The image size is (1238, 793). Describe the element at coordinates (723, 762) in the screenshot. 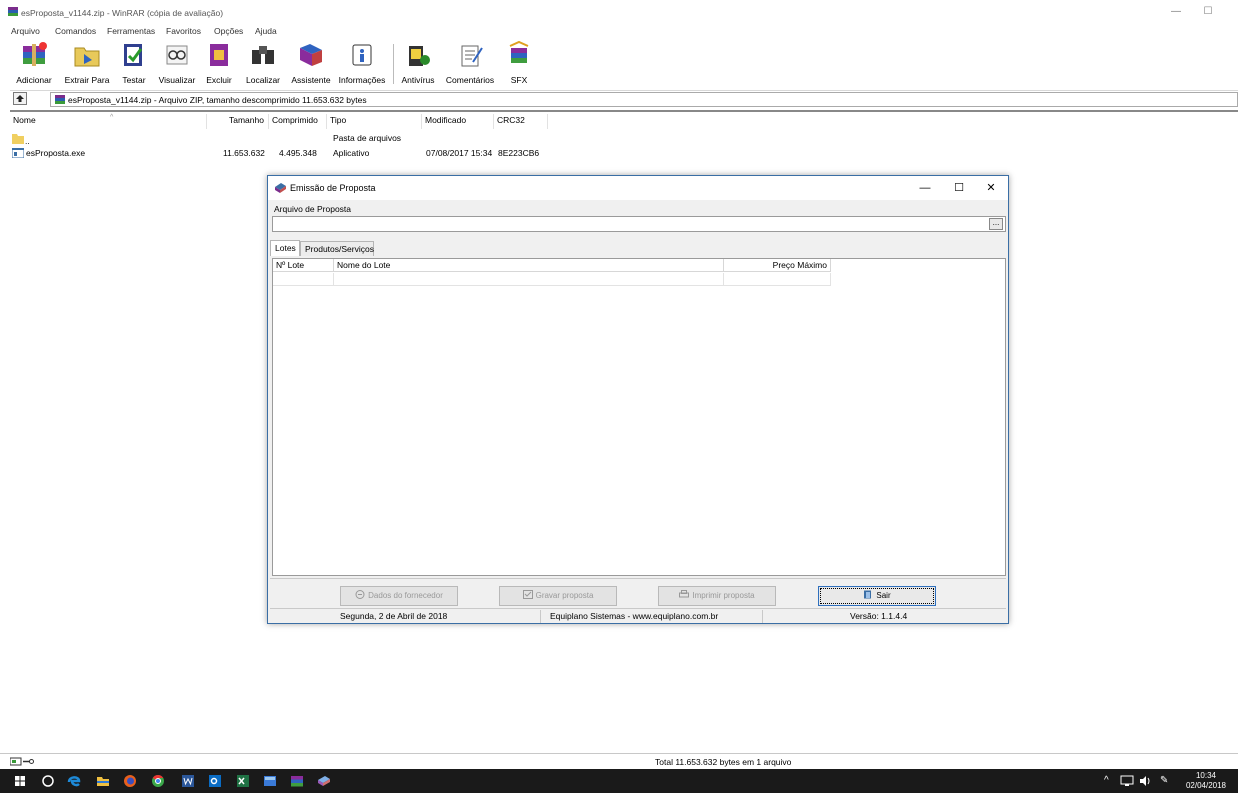

I see `status-text: Total 11.653.632 bytes em 1 arquivo` at that location.